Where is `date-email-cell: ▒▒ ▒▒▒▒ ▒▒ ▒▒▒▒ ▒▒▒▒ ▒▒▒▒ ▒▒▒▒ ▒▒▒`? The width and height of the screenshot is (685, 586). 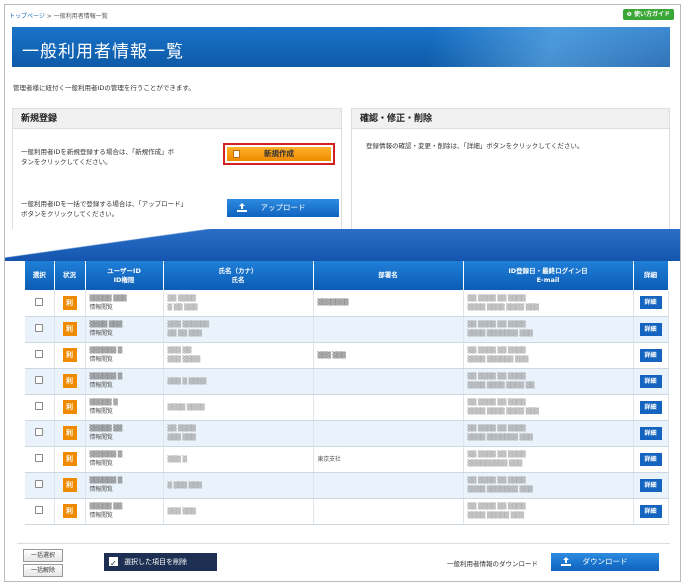 date-email-cell: ▒▒ ▒▒▒▒ ▒▒ ▒▒▒▒ ▒▒▒▒ ▒▒▒▒ ▒▒▒▒ ▒▒▒ is located at coordinates (548, 407).